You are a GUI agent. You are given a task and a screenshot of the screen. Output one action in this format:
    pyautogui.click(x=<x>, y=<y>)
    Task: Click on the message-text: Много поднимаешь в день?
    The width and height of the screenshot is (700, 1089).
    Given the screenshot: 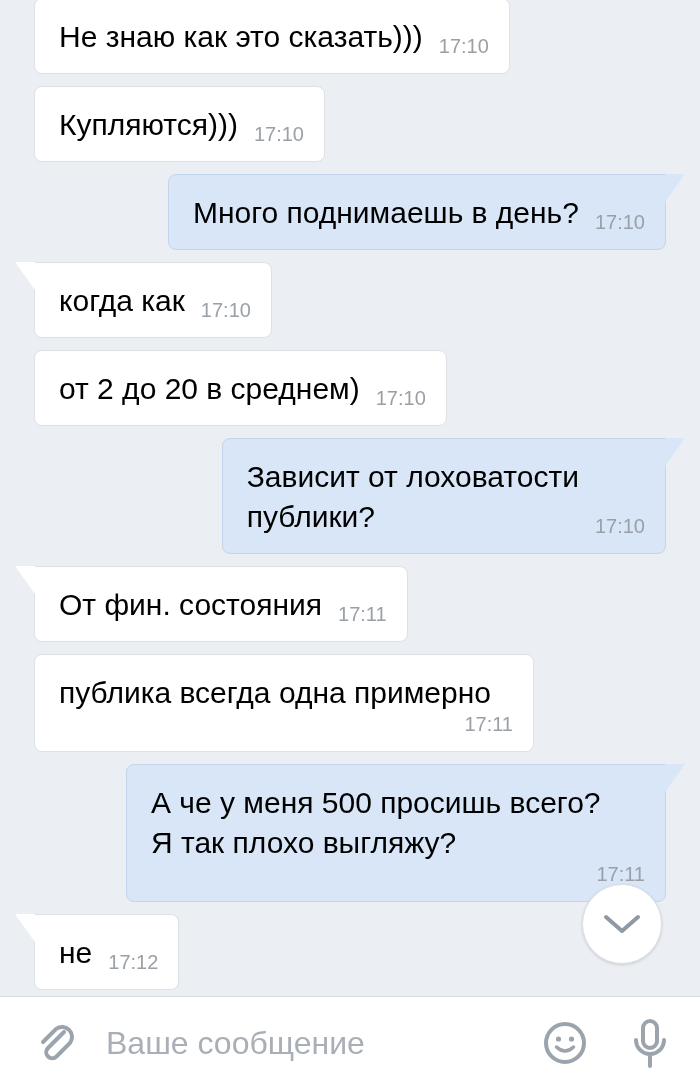 What is the action you would take?
    pyautogui.click(x=385, y=213)
    